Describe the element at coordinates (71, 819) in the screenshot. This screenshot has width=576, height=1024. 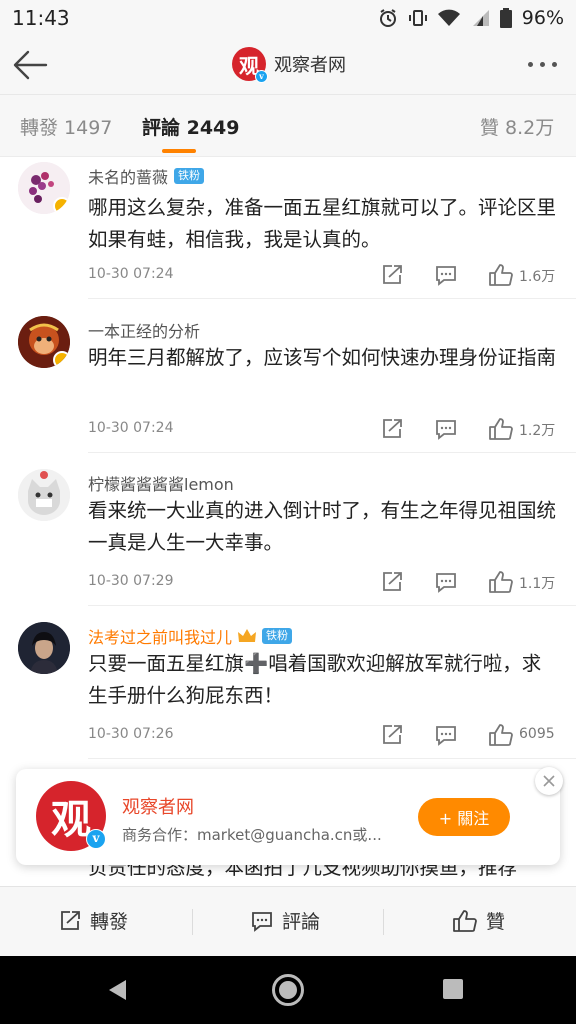
I see `popup-logo-char: 观` at that location.